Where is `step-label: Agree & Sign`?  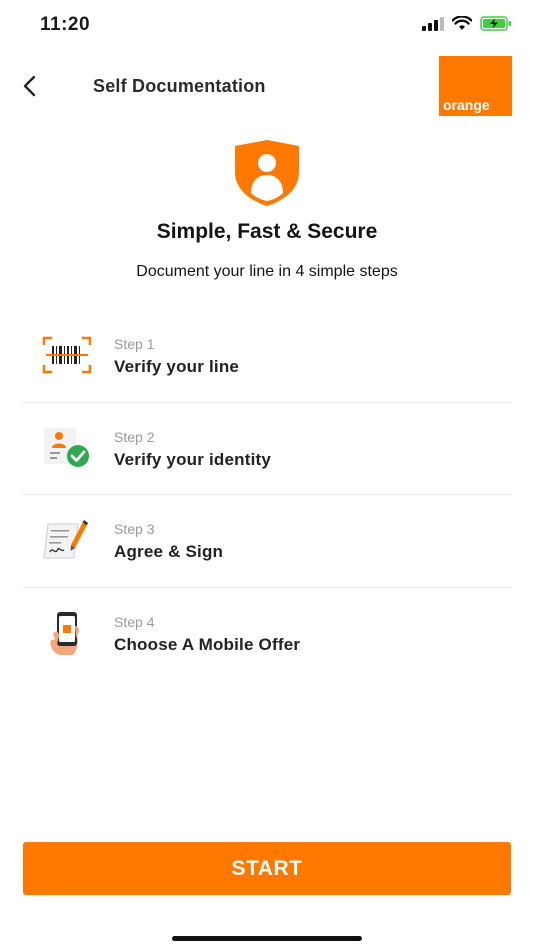 step-label: Agree & Sign is located at coordinates (169, 551).